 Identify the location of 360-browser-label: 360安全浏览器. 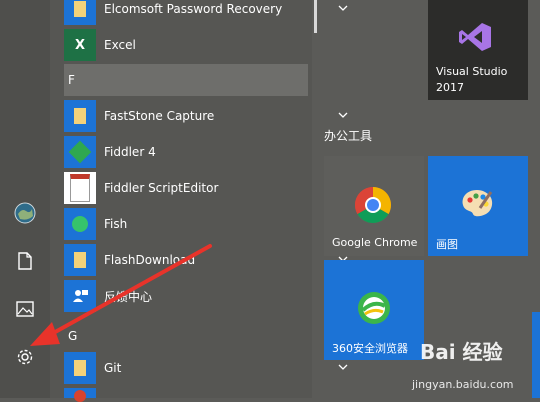
(370, 348).